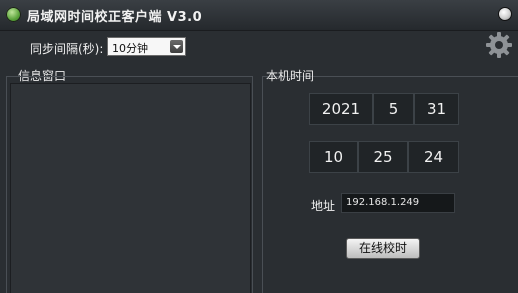 This screenshot has height=293, width=518. Describe the element at coordinates (383, 157) in the screenshot. I see `minute-field: 25` at that location.